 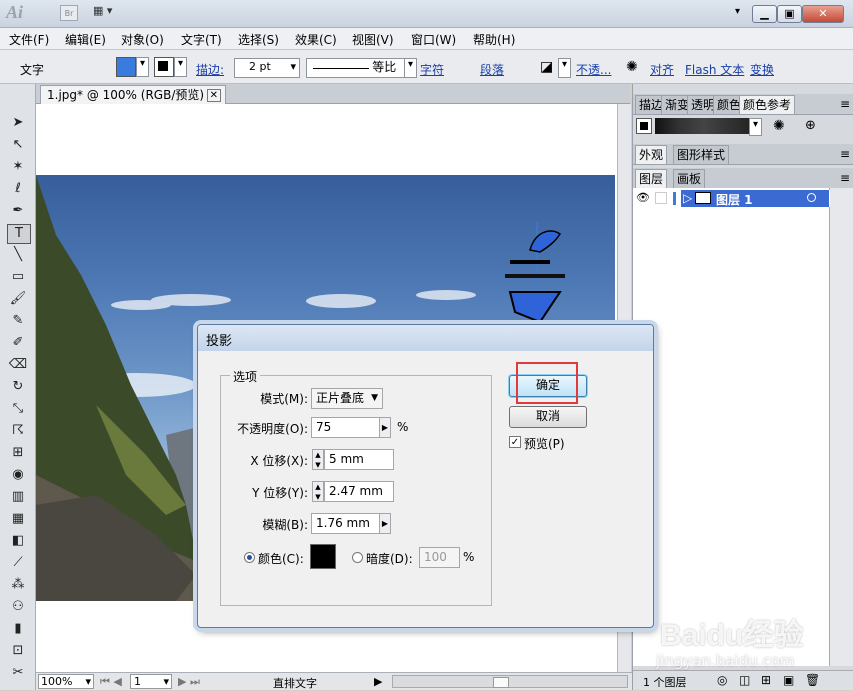 What do you see at coordinates (18, 651) in the screenshot?
I see `artboard-tool-icon: ⊡` at bounding box center [18, 651].